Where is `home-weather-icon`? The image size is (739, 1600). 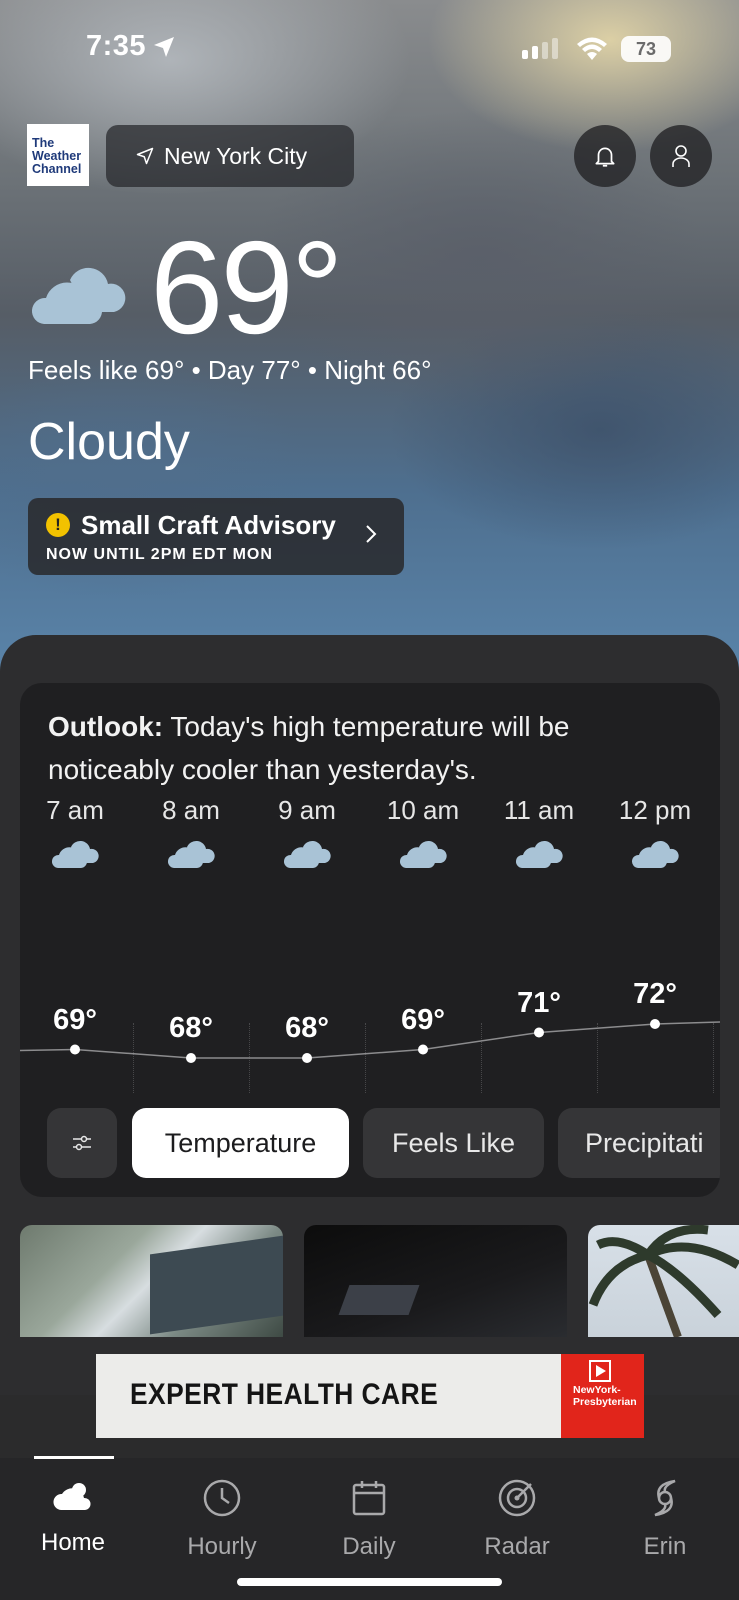
home-weather-icon is located at coordinates (72, 1496).